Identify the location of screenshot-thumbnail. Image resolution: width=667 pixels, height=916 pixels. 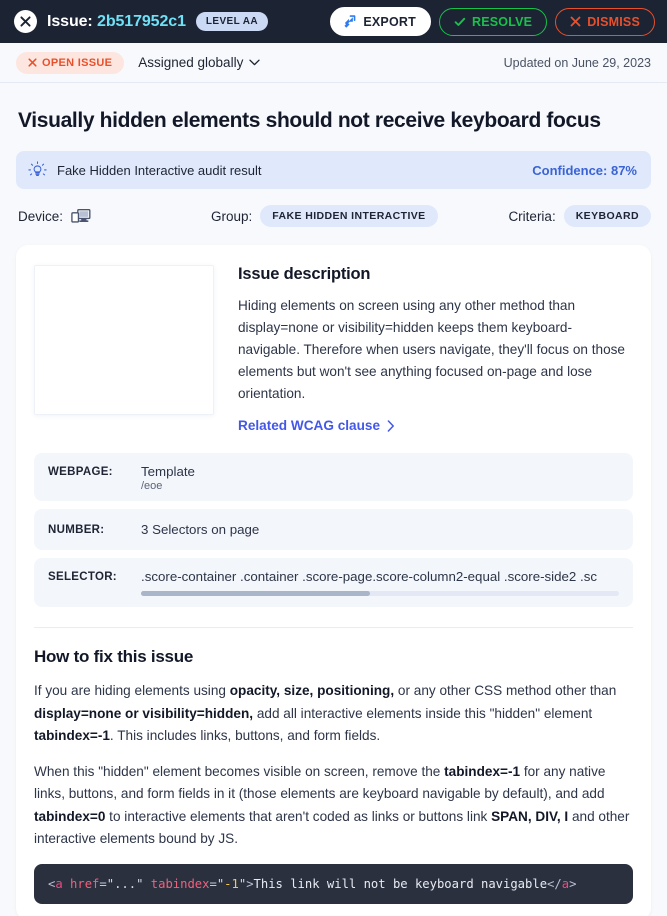
(124, 340).